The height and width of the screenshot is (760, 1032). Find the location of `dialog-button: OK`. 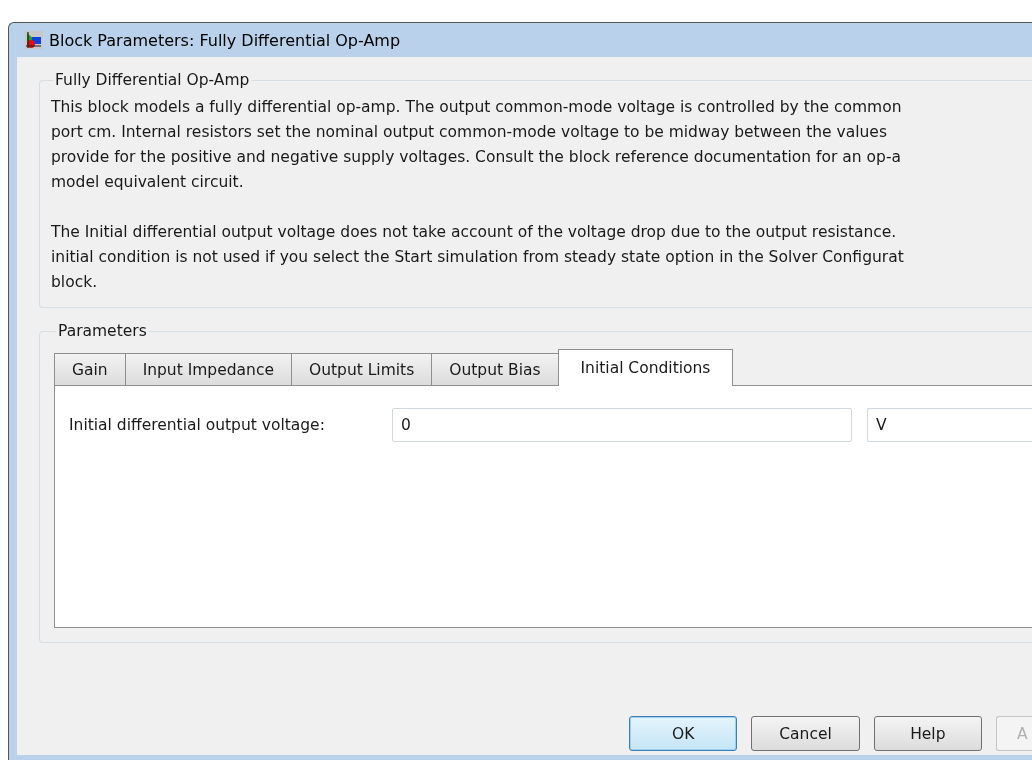

dialog-button: OK is located at coordinates (683, 733).